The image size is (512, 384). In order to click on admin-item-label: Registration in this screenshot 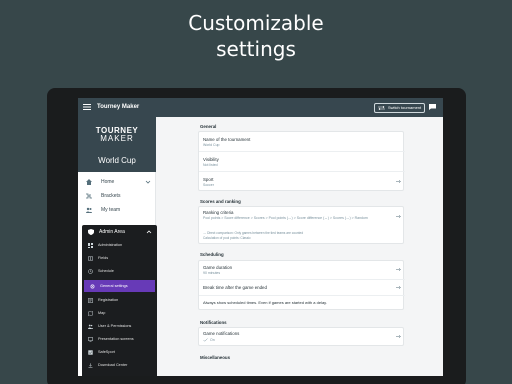, I will do `click(108, 300)`.